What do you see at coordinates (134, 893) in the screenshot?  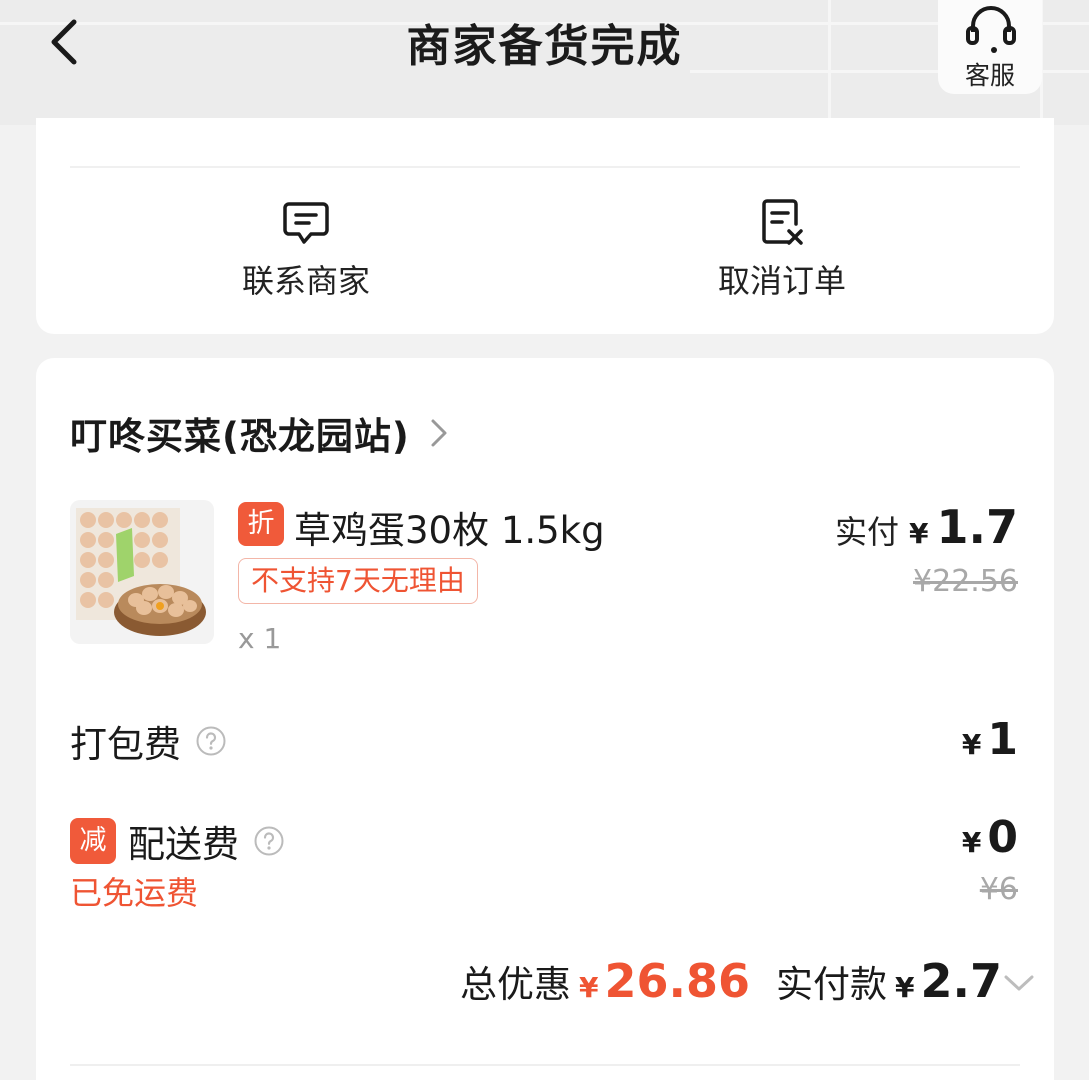 I see `free-delivery-note: 已免运费` at bounding box center [134, 893].